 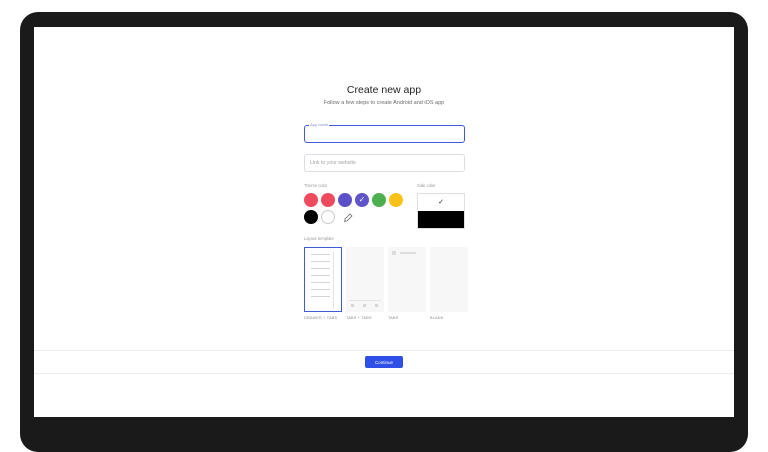 I want to click on layout-card-tabs, so click(x=407, y=279).